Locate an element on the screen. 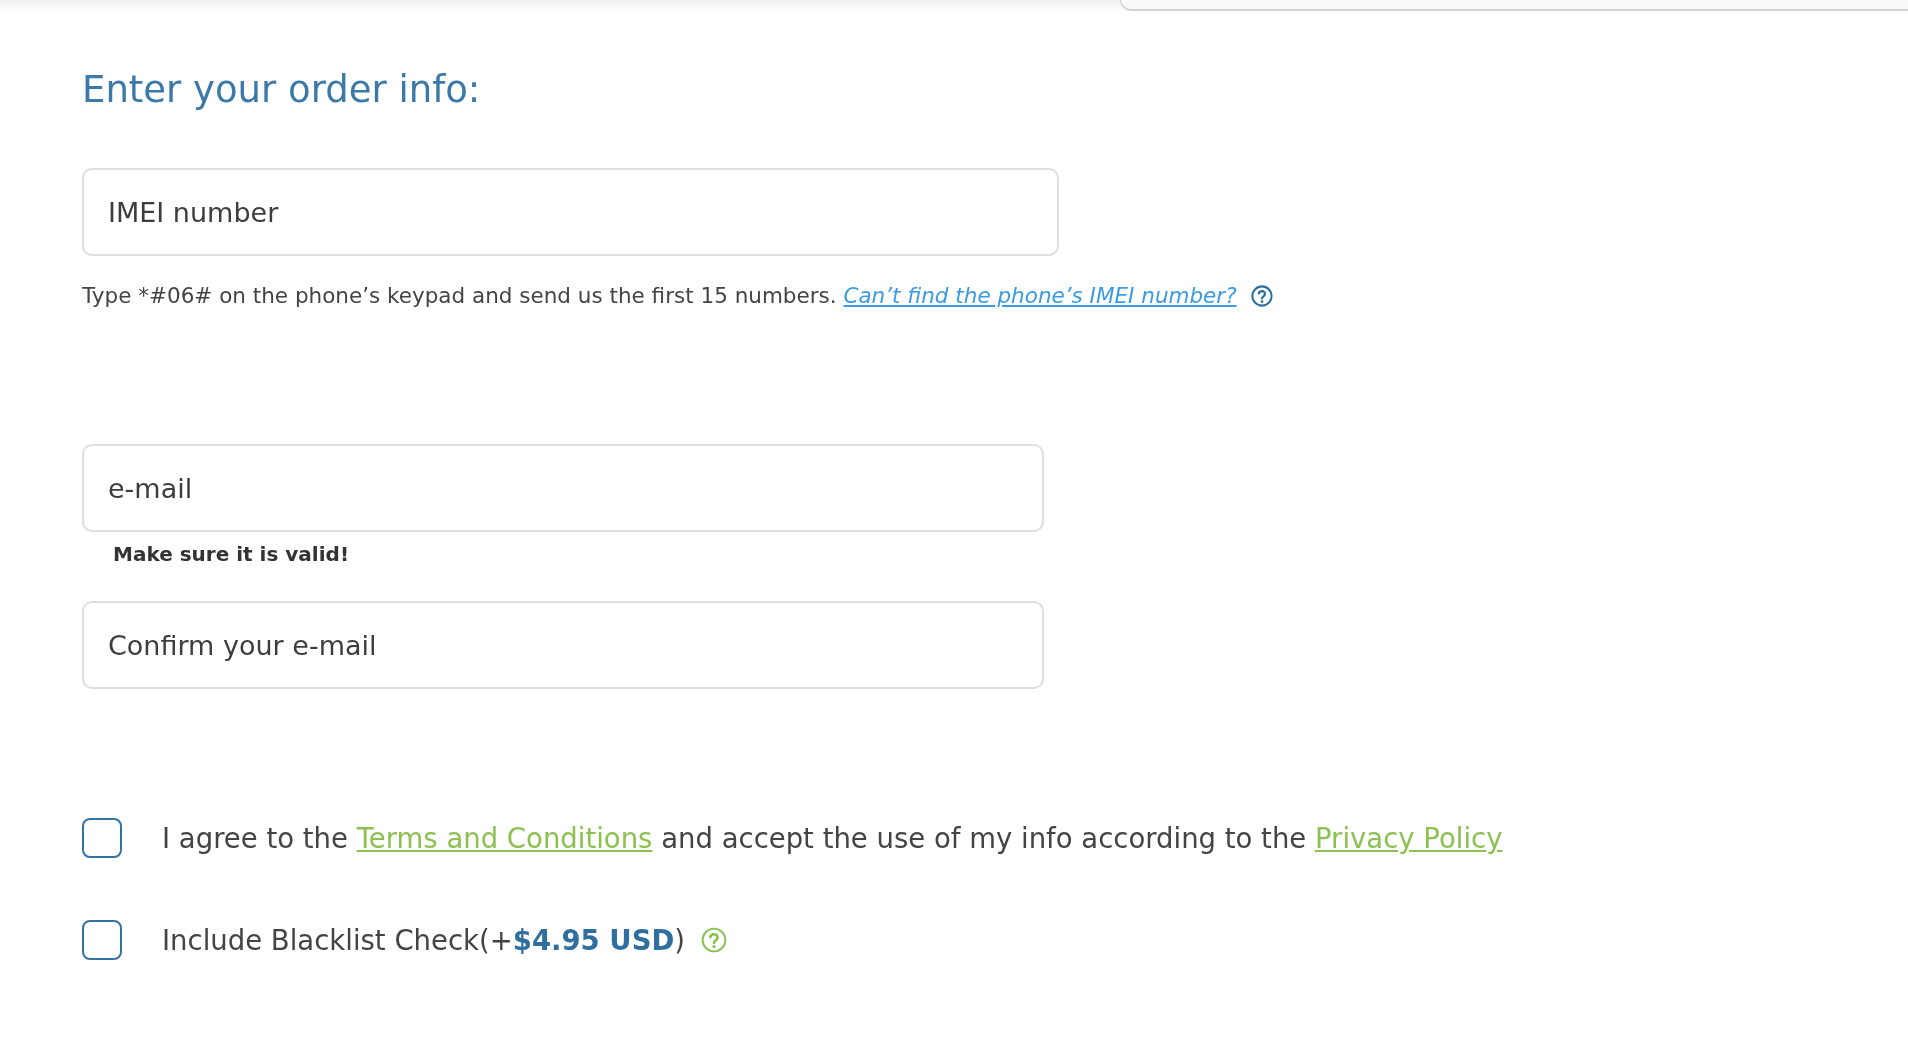 The image size is (1908, 1050). form-heading: Enter your order info: is located at coordinates (281, 90).